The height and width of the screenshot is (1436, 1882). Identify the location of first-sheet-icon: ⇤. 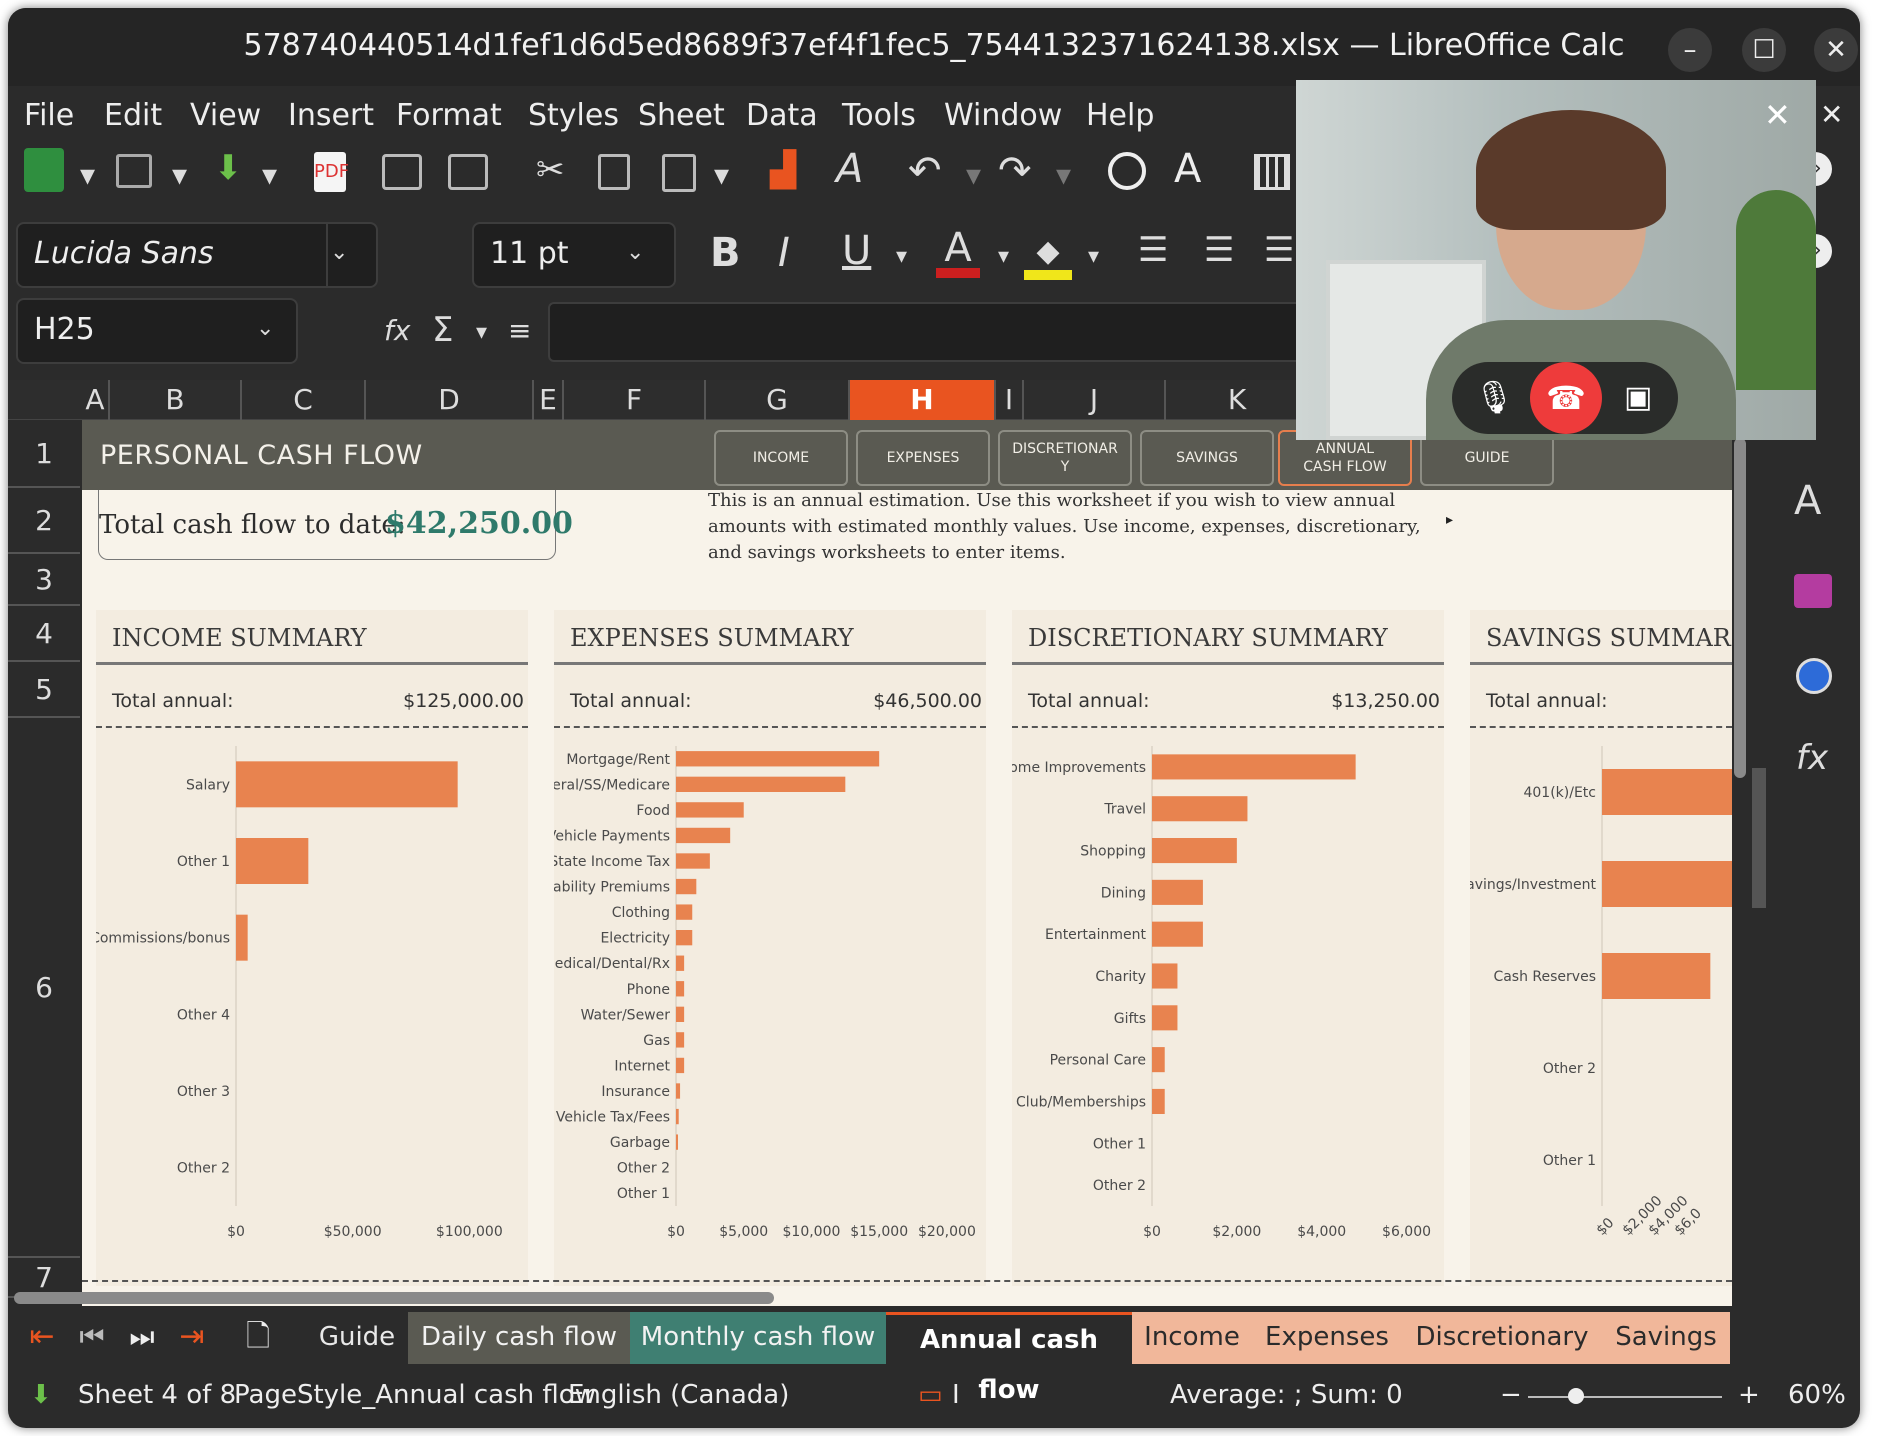
(42, 1338).